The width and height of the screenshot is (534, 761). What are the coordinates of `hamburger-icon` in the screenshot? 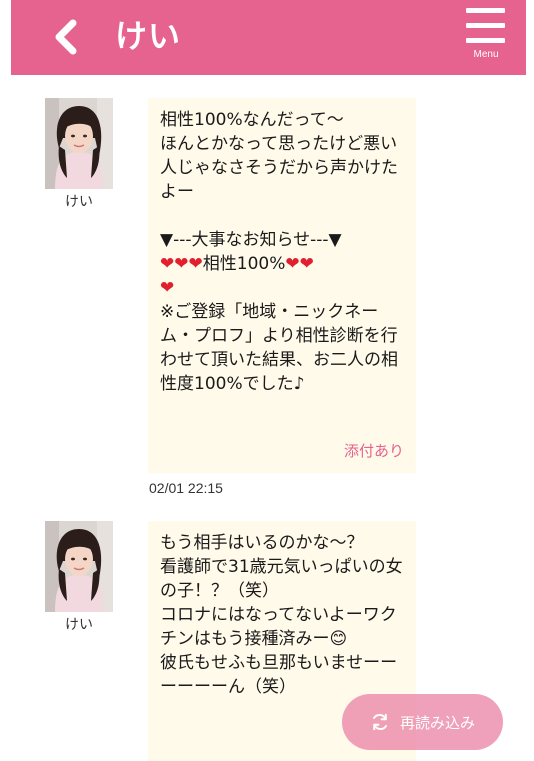 It's located at (485, 10).